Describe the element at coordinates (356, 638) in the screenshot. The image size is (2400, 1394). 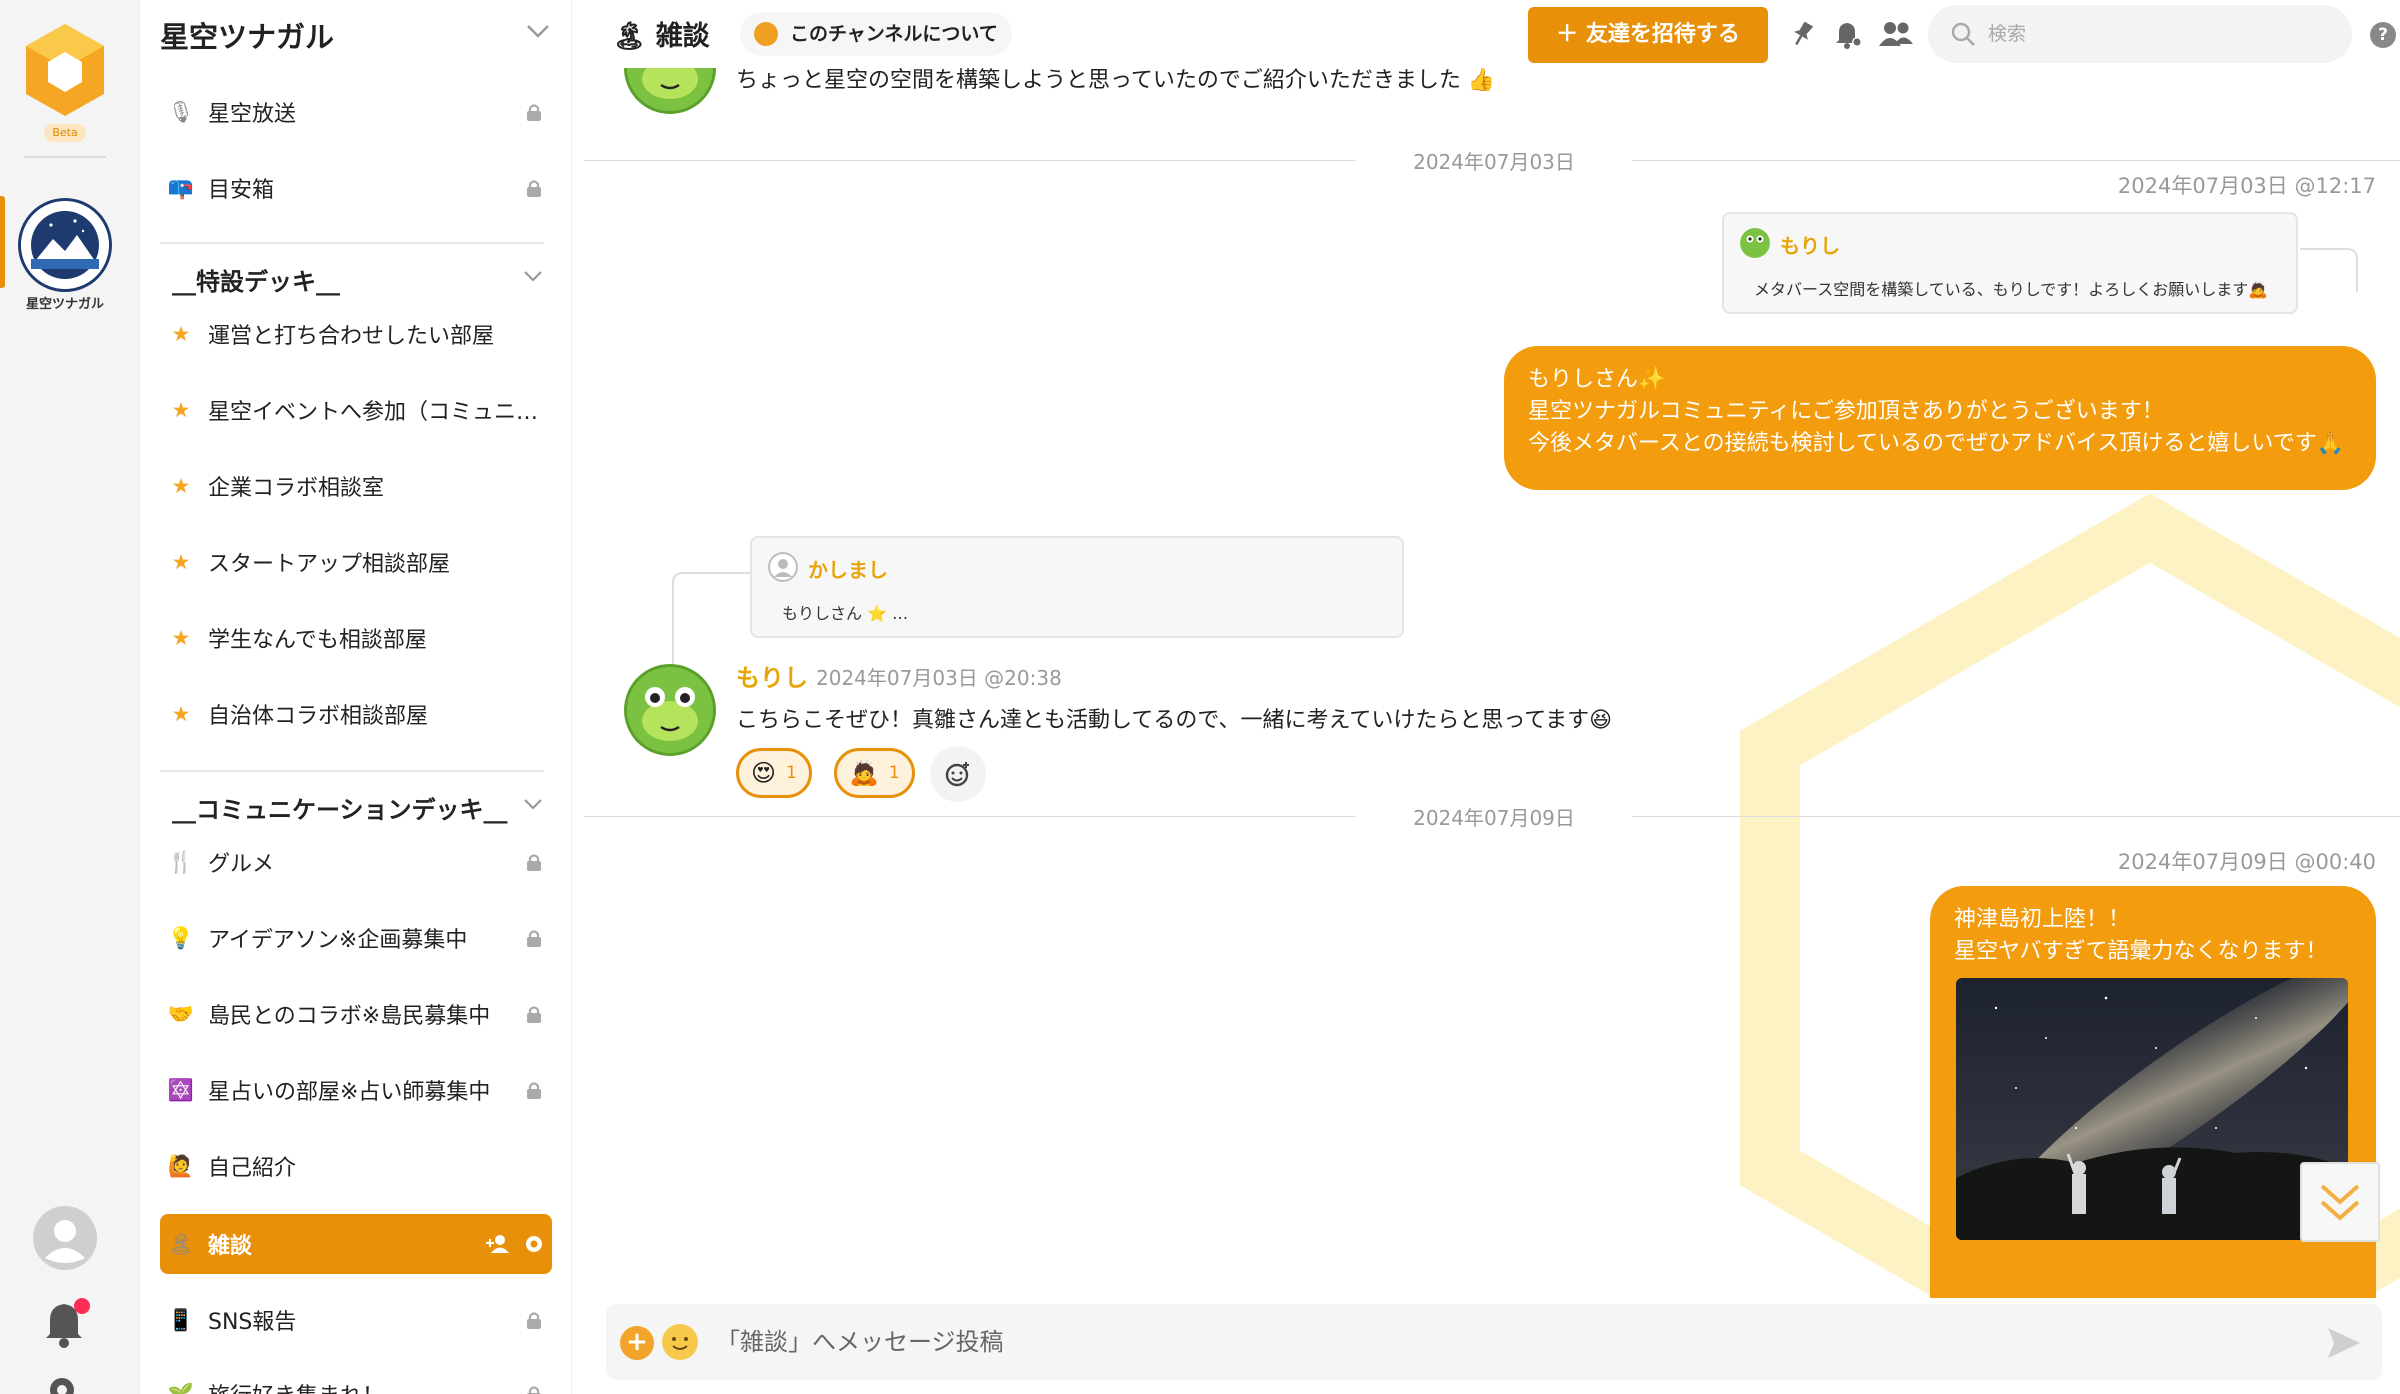
I see `channel-item: ★ 学生なんでも相談部屋` at that location.